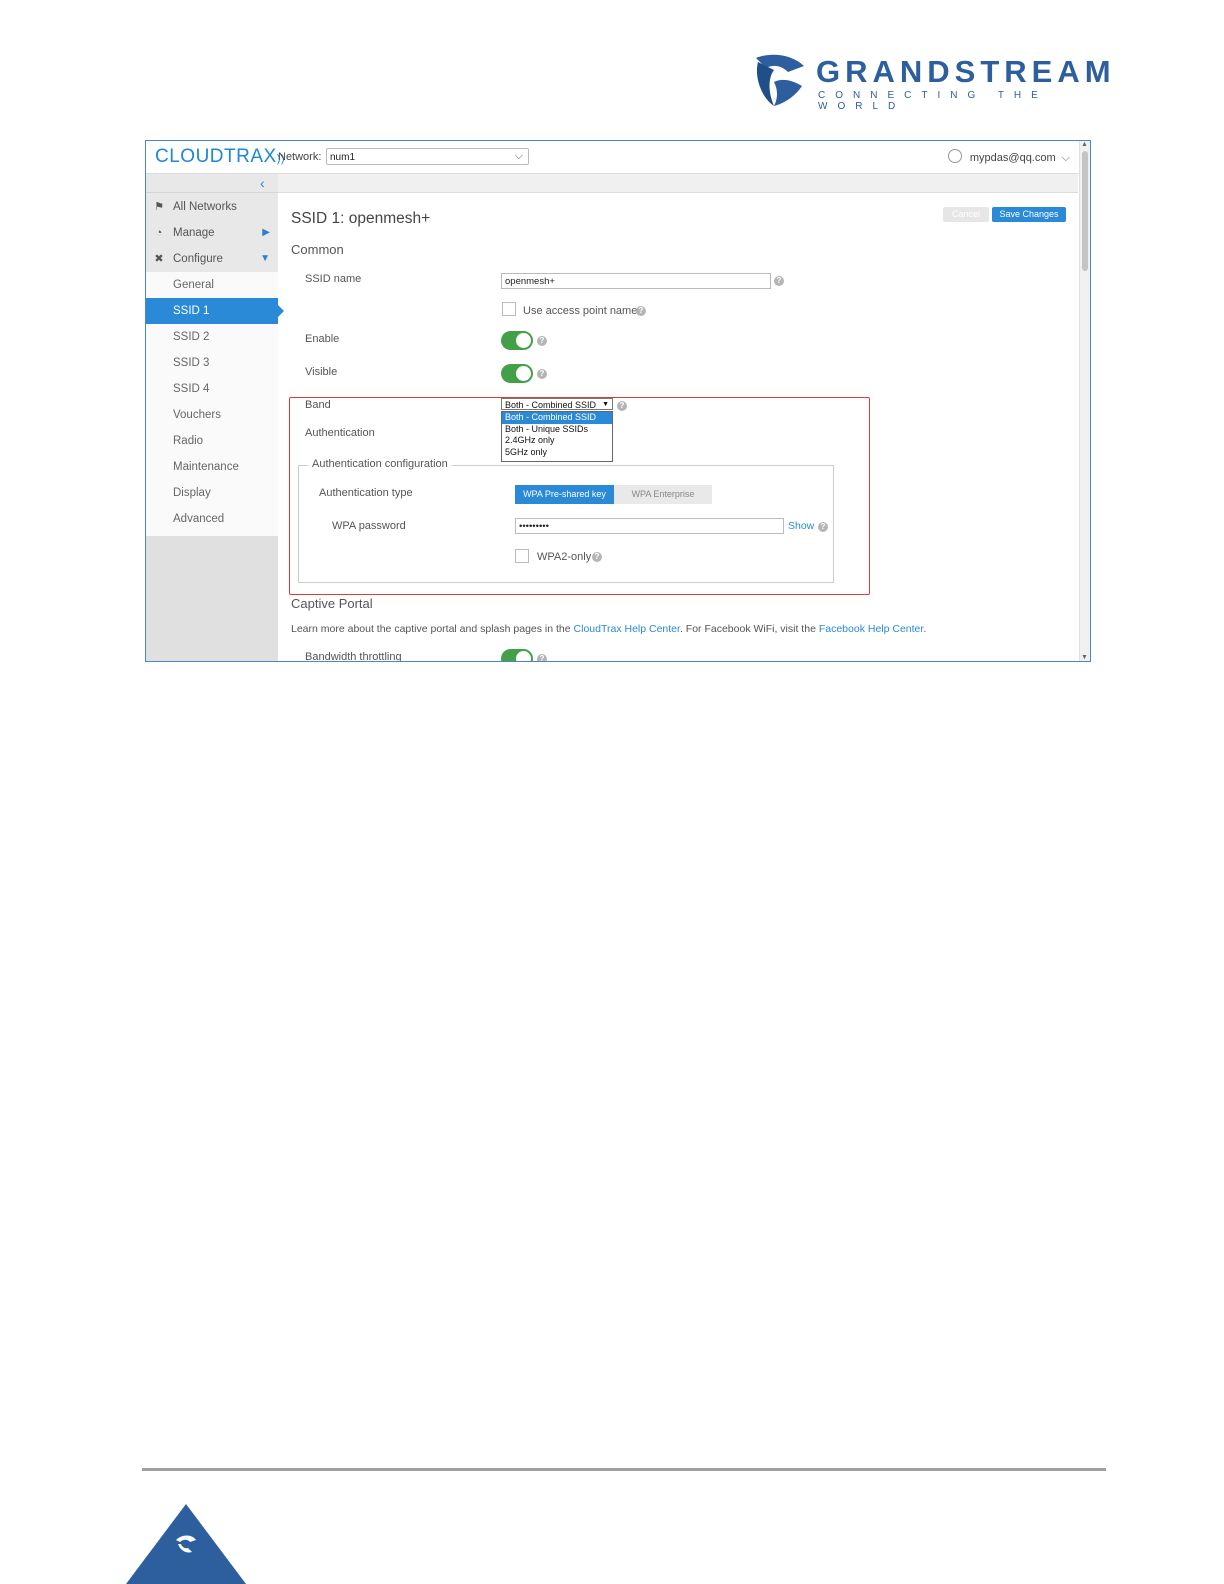 This screenshot has height=1584, width=1224. What do you see at coordinates (933, 101) in the screenshot?
I see `grandstream-tagline: CONNECTING THE WORLD` at bounding box center [933, 101].